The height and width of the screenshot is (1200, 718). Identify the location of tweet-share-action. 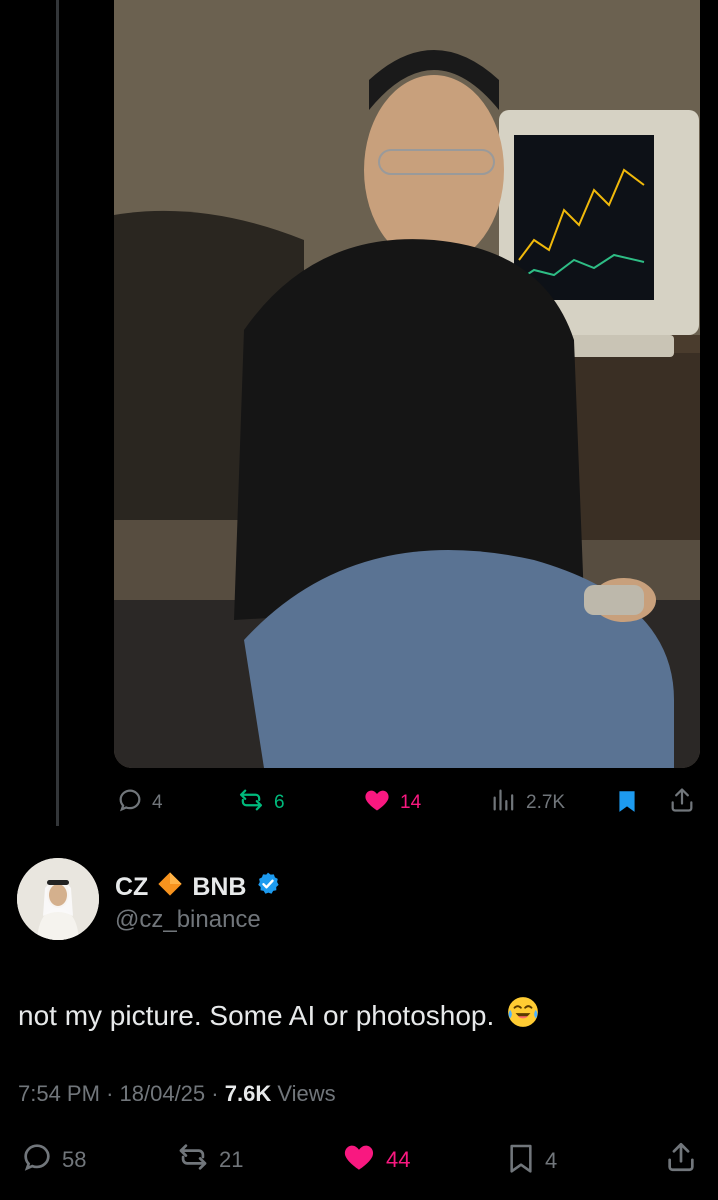
(681, 1159).